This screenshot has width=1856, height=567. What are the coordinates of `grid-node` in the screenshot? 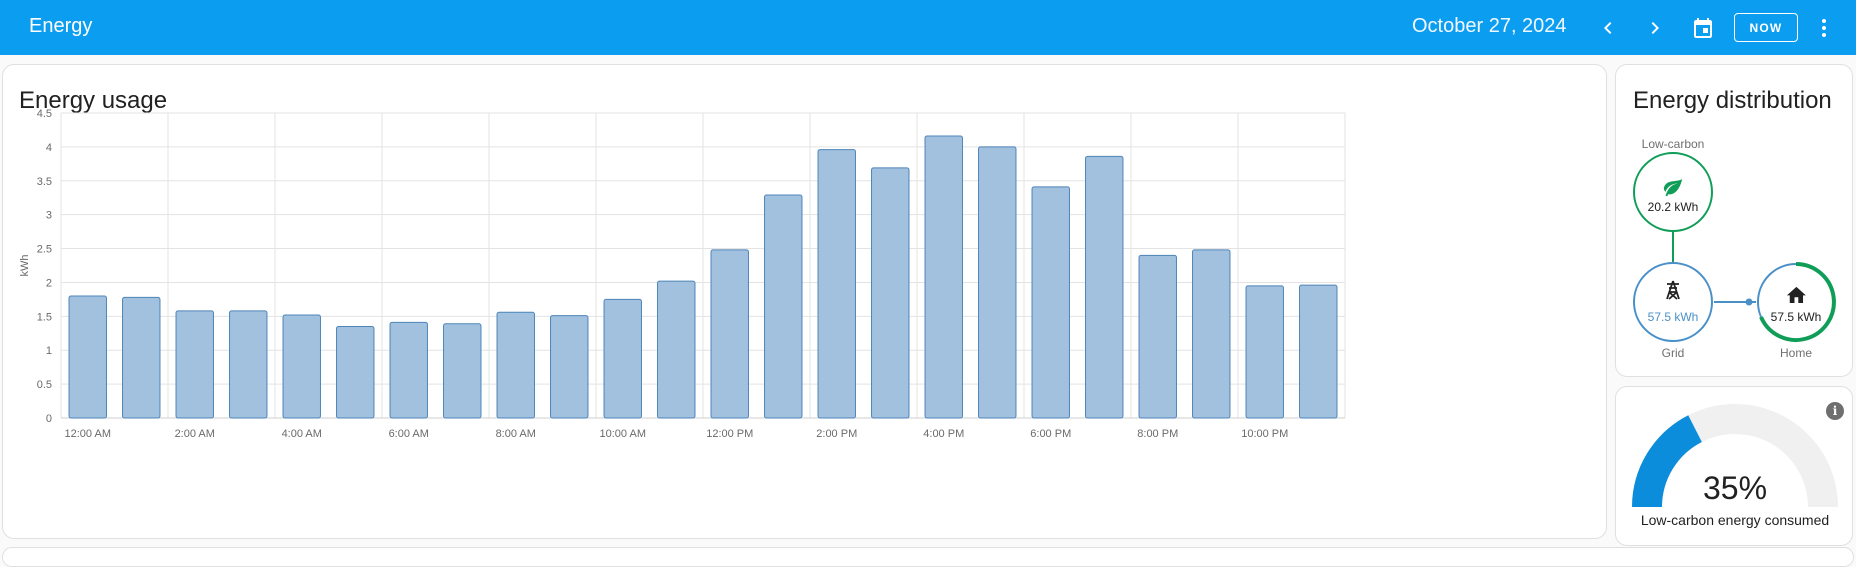 It's located at (1673, 302).